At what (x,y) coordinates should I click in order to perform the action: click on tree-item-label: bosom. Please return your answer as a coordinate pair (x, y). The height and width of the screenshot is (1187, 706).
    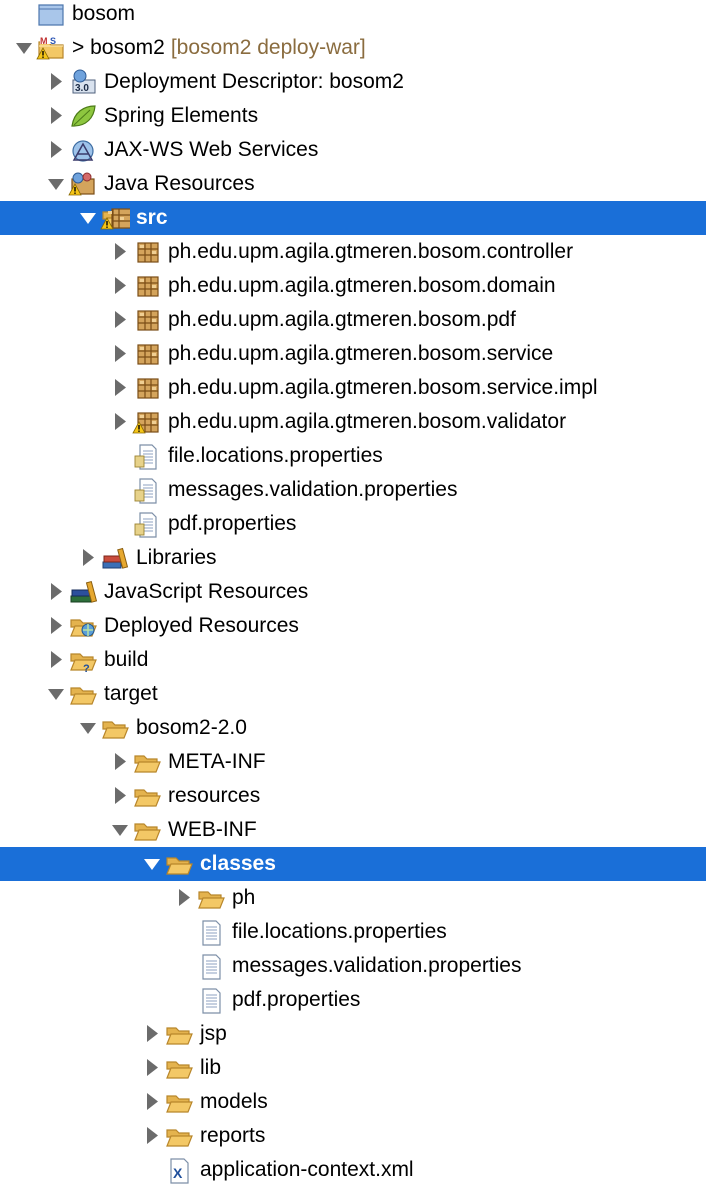
    Looking at the image, I should click on (103, 14).